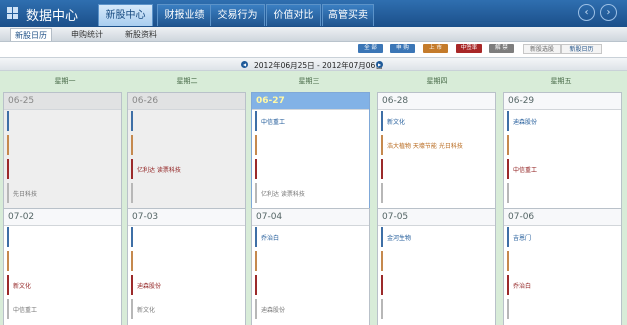  What do you see at coordinates (141, 34) in the screenshot?
I see `subtab-ipo-info: 新股资料` at bounding box center [141, 34].